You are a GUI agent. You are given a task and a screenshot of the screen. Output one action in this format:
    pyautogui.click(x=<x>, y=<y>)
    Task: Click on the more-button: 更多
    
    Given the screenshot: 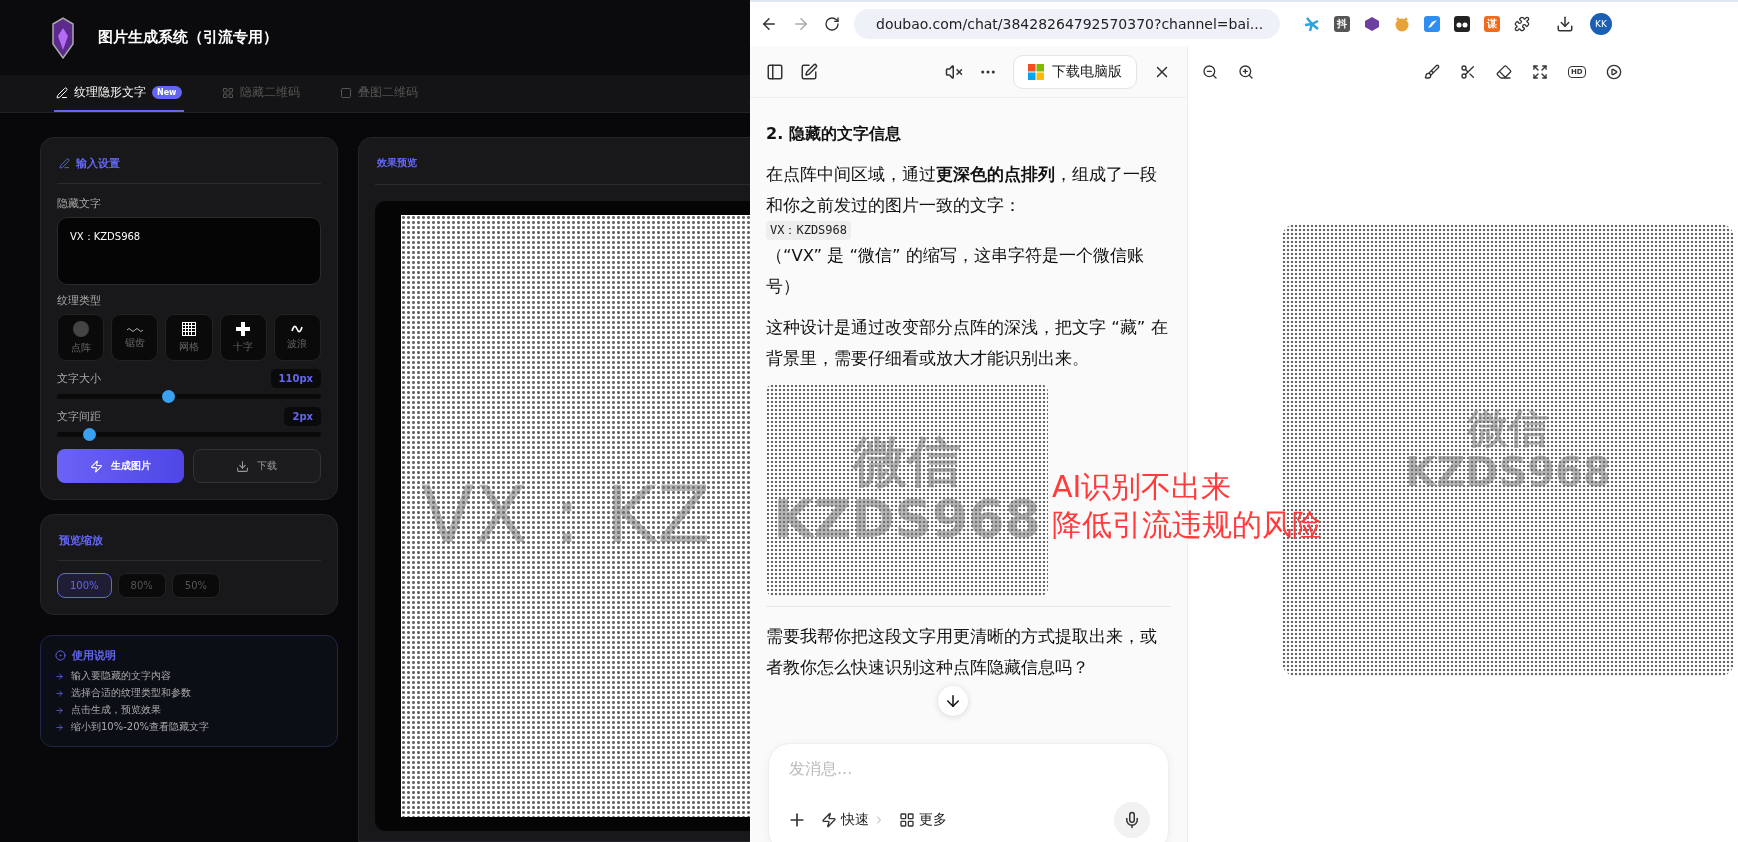 What is the action you would take?
    pyautogui.click(x=923, y=820)
    